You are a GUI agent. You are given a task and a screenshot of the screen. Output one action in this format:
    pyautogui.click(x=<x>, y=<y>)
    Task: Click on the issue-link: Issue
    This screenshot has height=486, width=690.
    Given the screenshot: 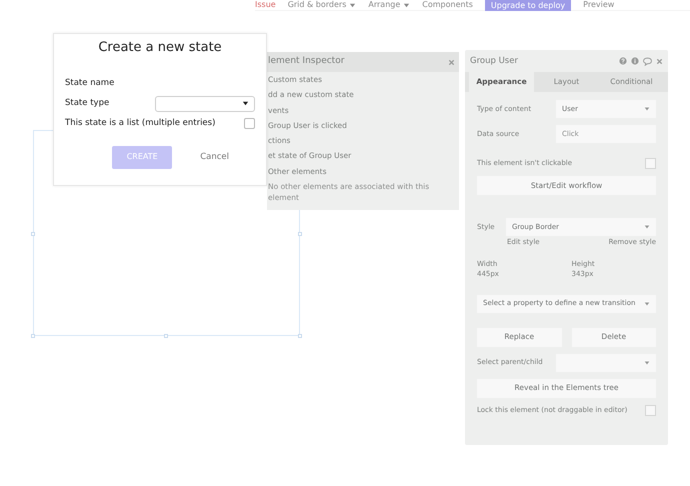 What is the action you would take?
    pyautogui.click(x=265, y=5)
    